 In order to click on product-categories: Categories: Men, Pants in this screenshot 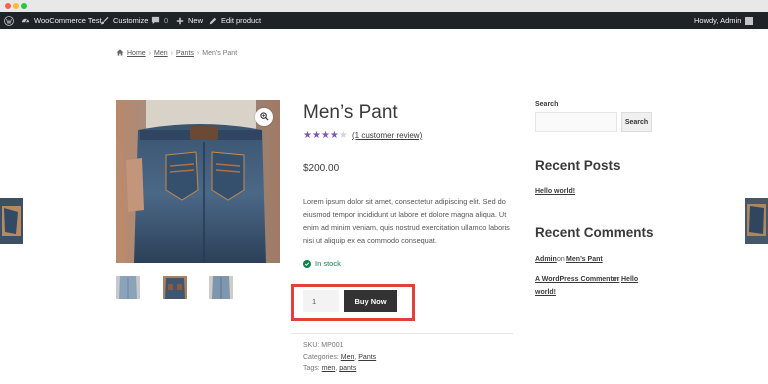, I will do `click(340, 357)`.